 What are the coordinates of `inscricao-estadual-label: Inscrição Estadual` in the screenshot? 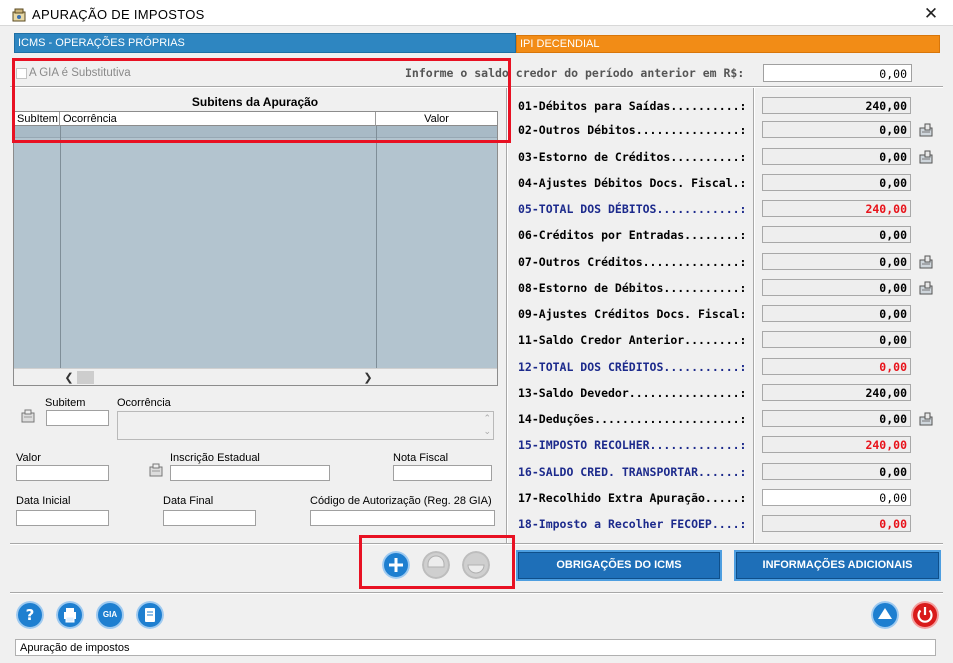 It's located at (215, 458).